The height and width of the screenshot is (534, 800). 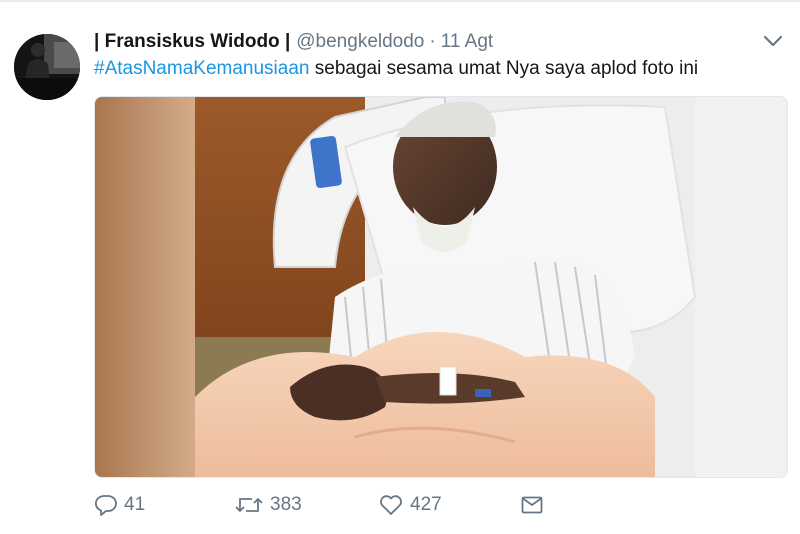 What do you see at coordinates (119, 505) in the screenshot?
I see `reply-button: 41` at bounding box center [119, 505].